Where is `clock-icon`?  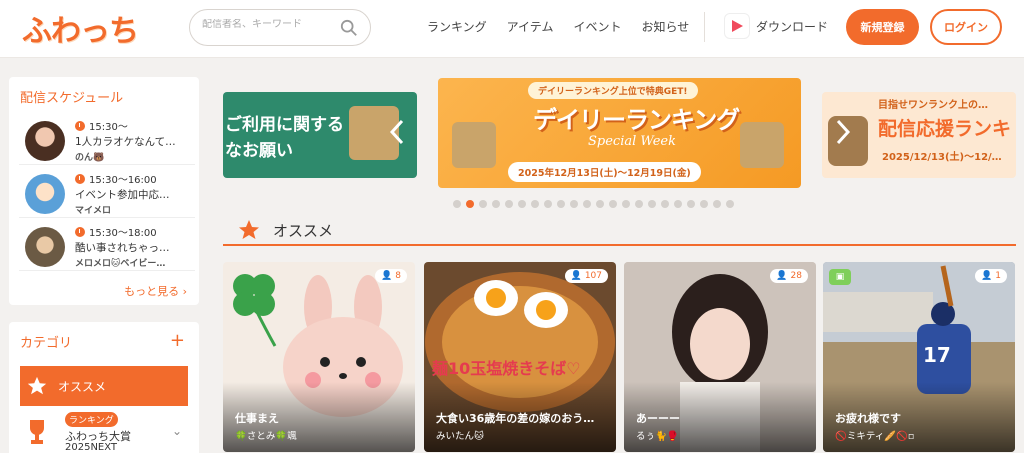 clock-icon is located at coordinates (80, 125).